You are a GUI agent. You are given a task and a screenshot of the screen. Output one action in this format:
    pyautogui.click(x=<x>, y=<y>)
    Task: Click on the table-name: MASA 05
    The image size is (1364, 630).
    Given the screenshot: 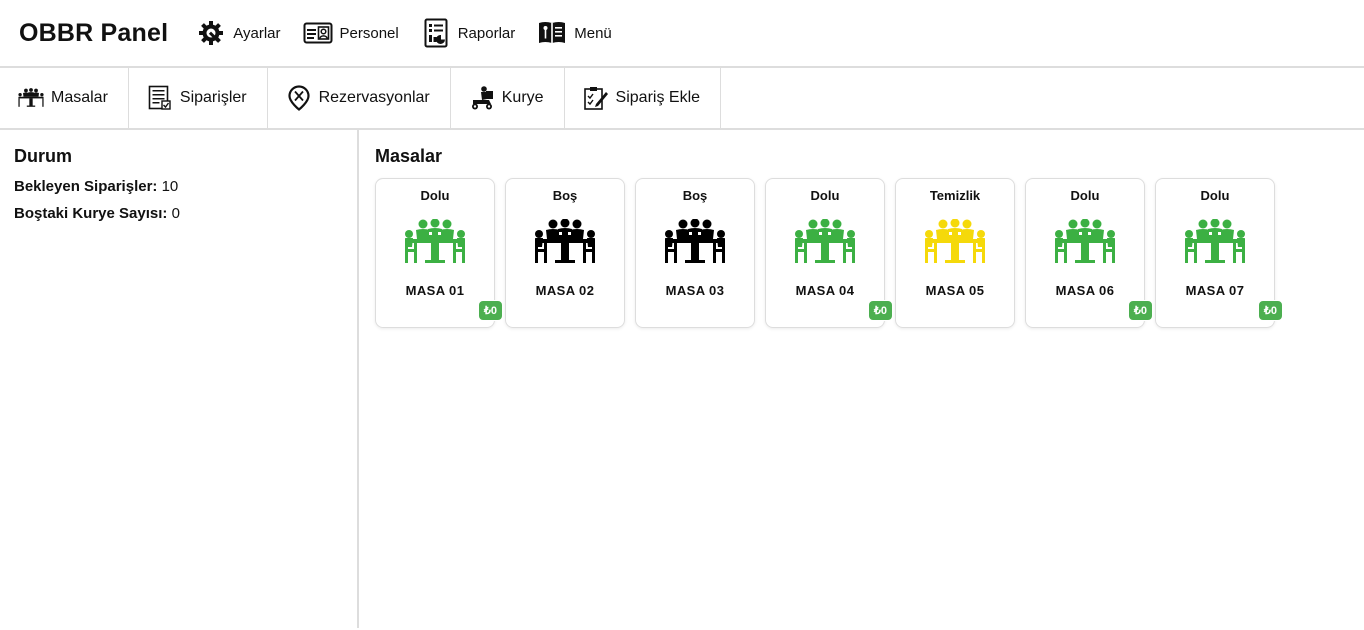 What is the action you would take?
    pyautogui.click(x=955, y=290)
    